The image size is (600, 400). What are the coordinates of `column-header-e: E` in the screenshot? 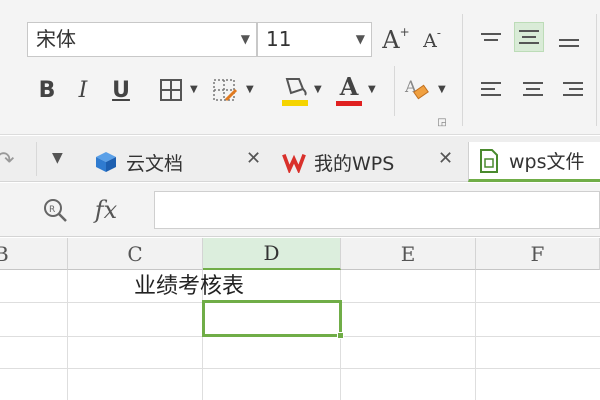 It's located at (408, 254).